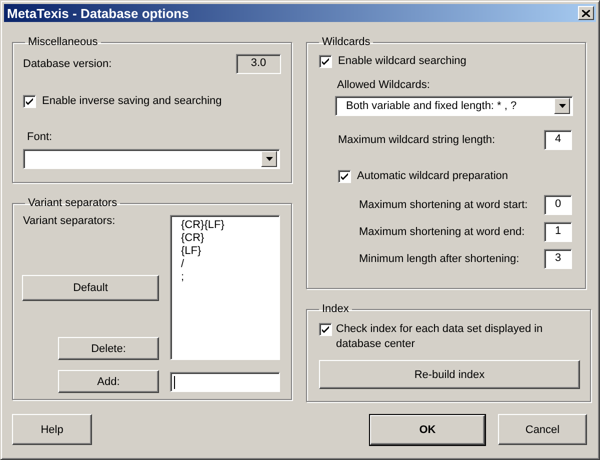 The height and width of the screenshot is (460, 600). What do you see at coordinates (558, 205) in the screenshot?
I see `number-field: 0` at bounding box center [558, 205].